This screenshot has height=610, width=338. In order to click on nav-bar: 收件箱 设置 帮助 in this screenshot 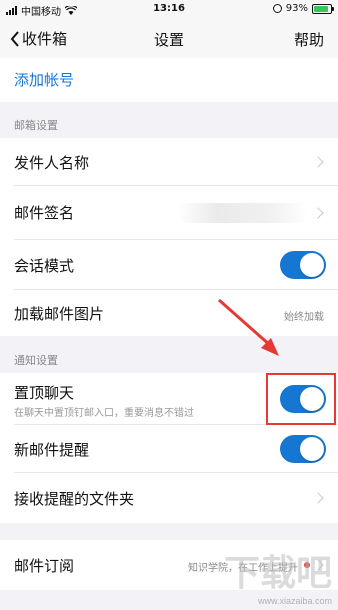, I will do `click(169, 39)`.